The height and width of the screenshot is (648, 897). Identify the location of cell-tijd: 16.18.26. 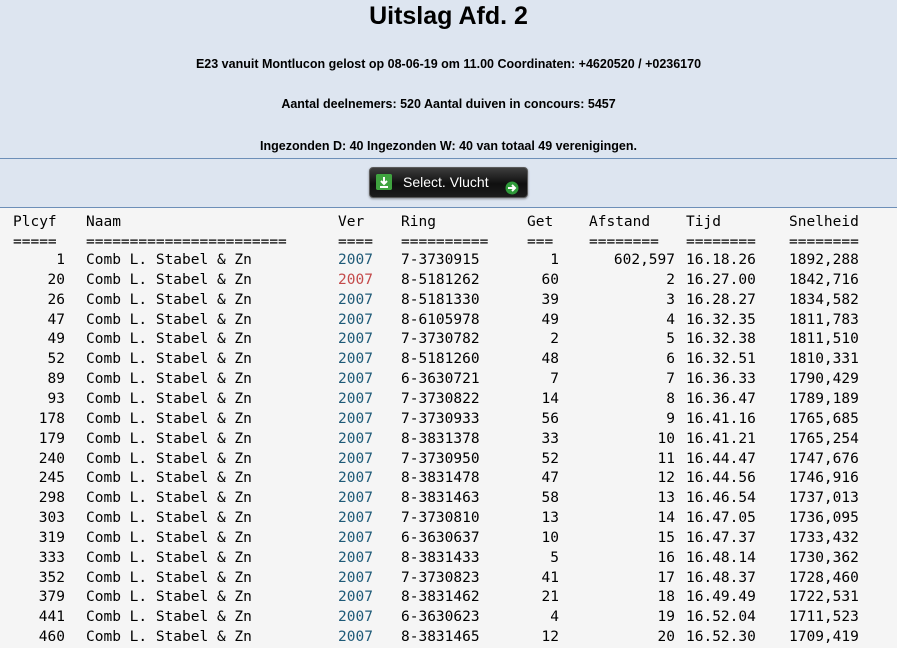
(721, 260).